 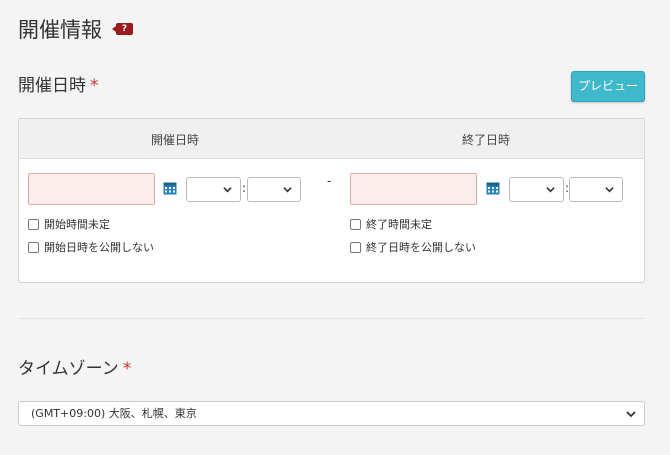 I want to click on end-time-undecided-checkbox: 終了時間未定, so click(x=391, y=224).